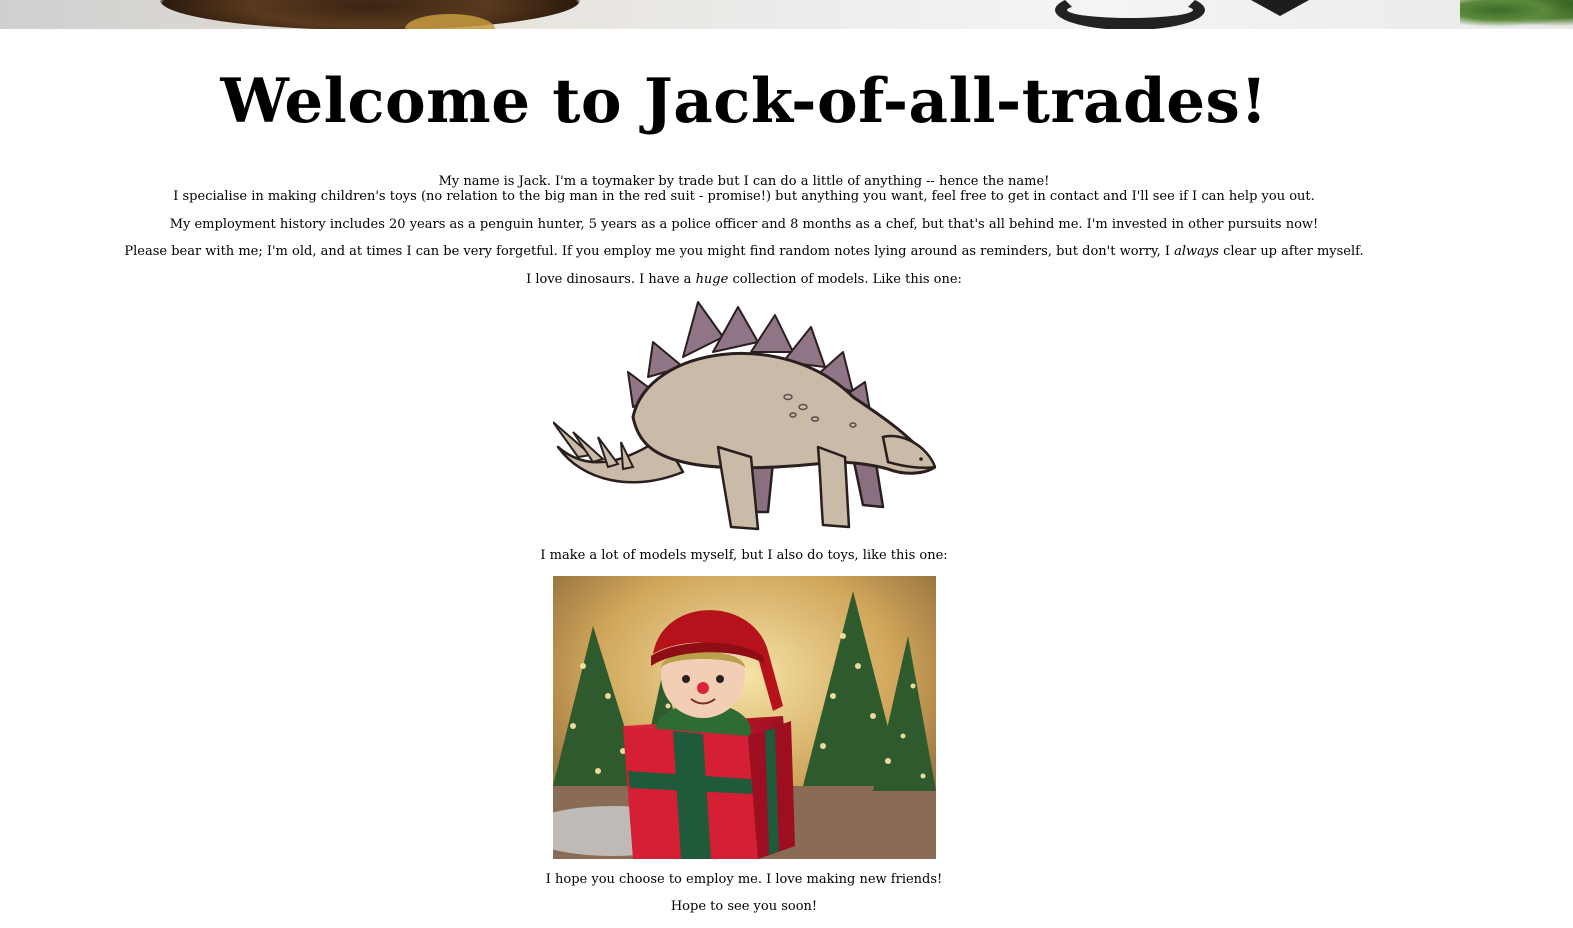  I want to click on dinosaurs-emphasis: huge, so click(712, 279).